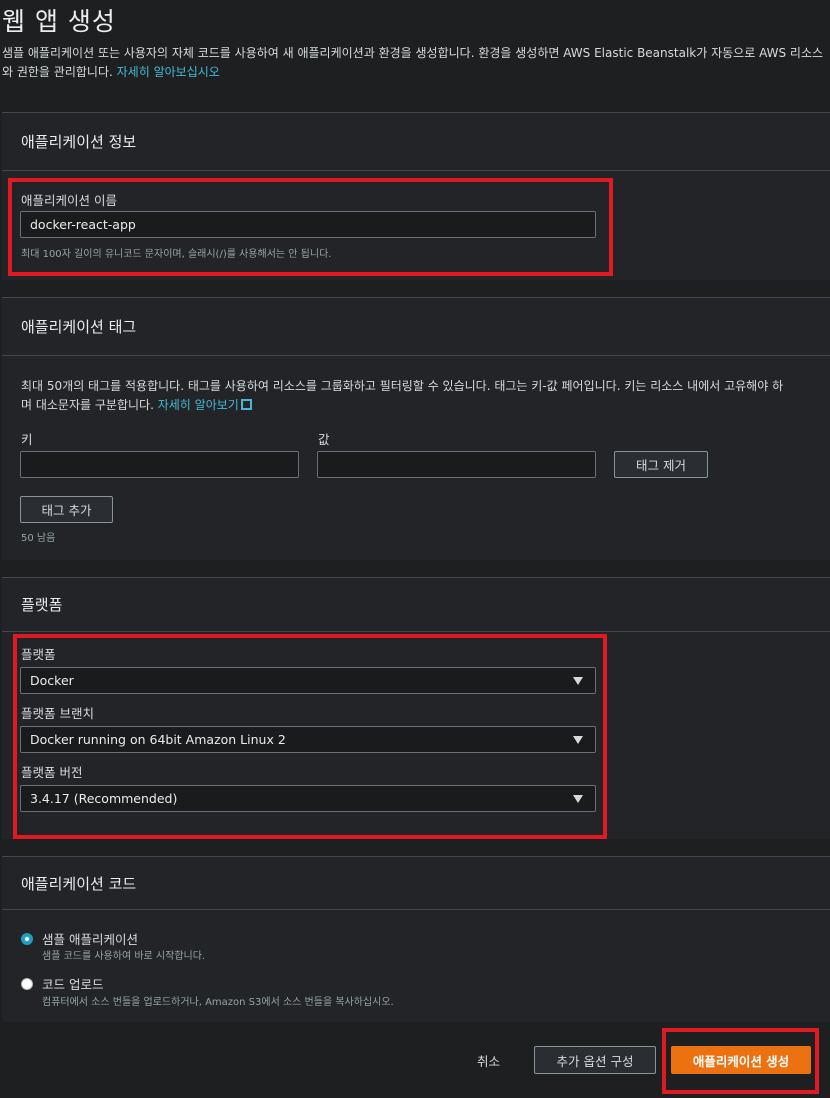 Image resolution: width=830 pixels, height=1098 pixels. Describe the element at coordinates (72, 983) in the screenshot. I see `upload-code-label: 코드 업로드` at that location.